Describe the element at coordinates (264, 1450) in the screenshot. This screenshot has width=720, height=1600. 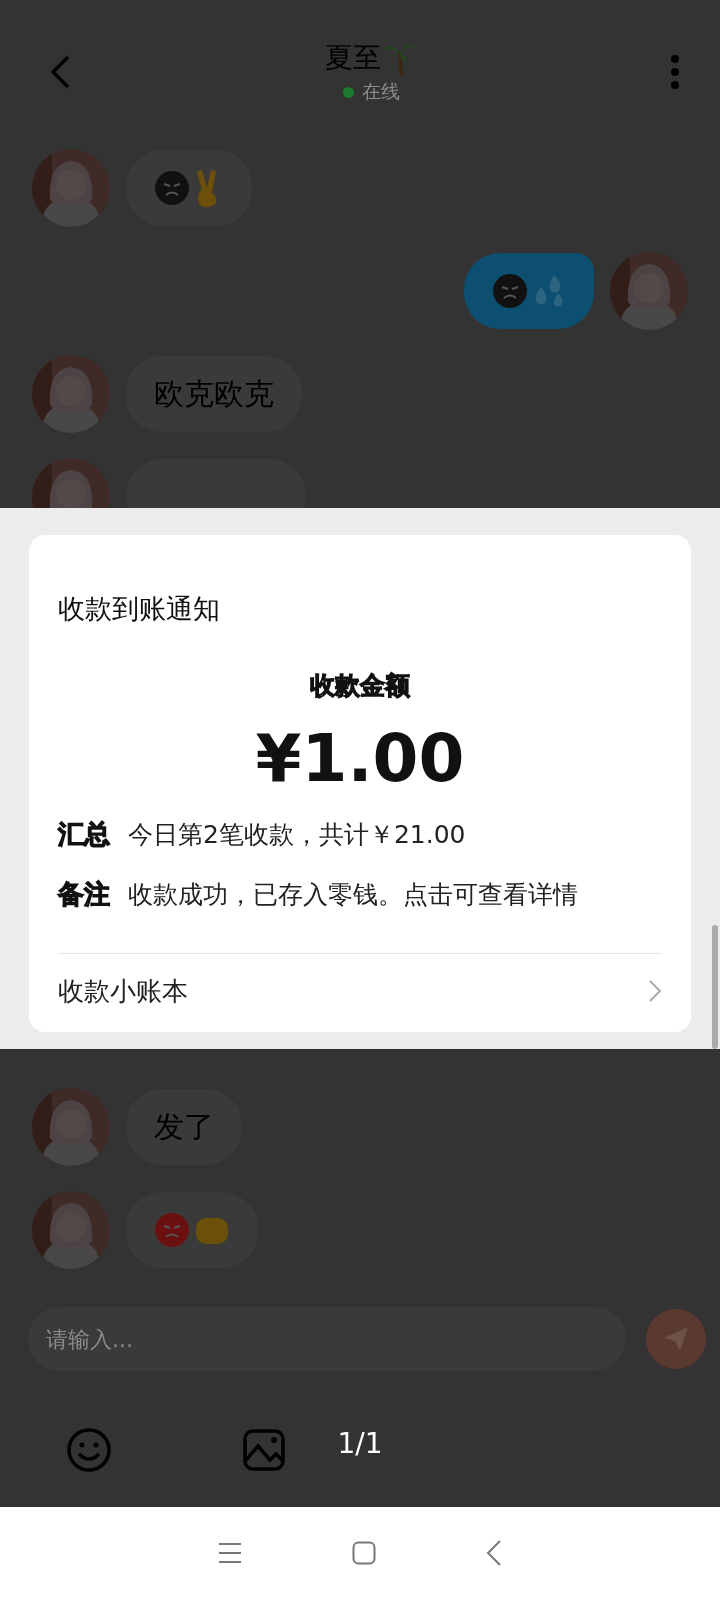
I see `image-button` at that location.